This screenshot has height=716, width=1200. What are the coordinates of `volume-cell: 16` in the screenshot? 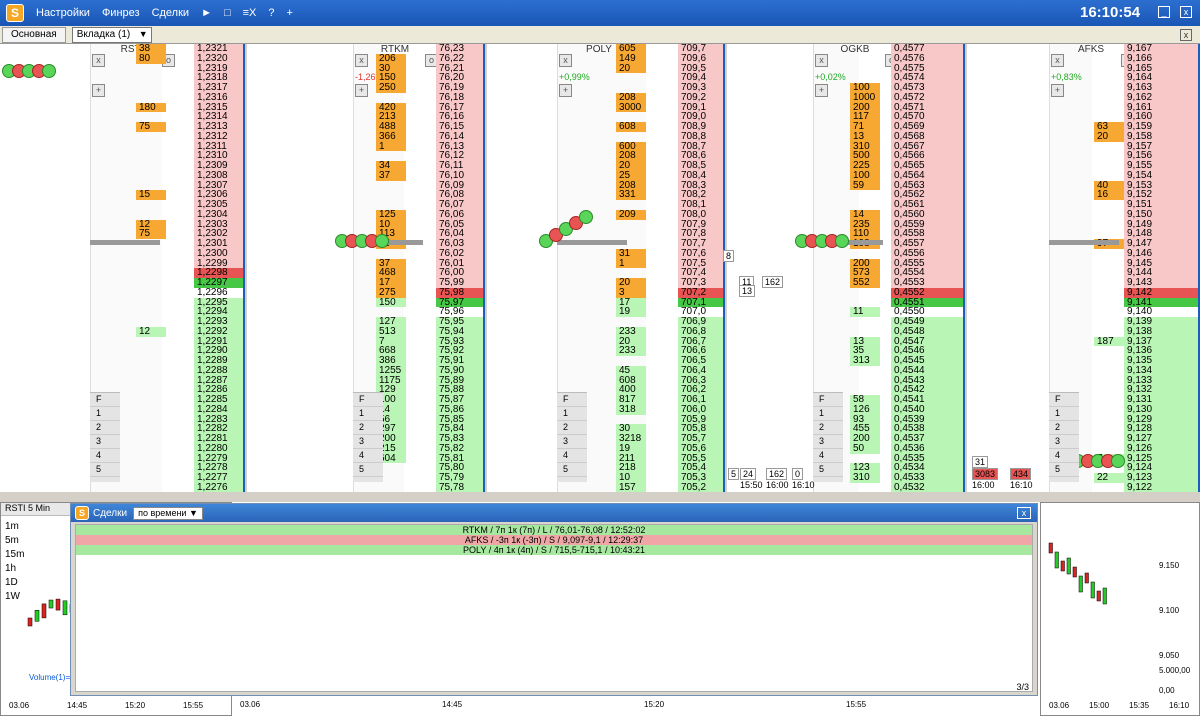 It's located at (1109, 195).